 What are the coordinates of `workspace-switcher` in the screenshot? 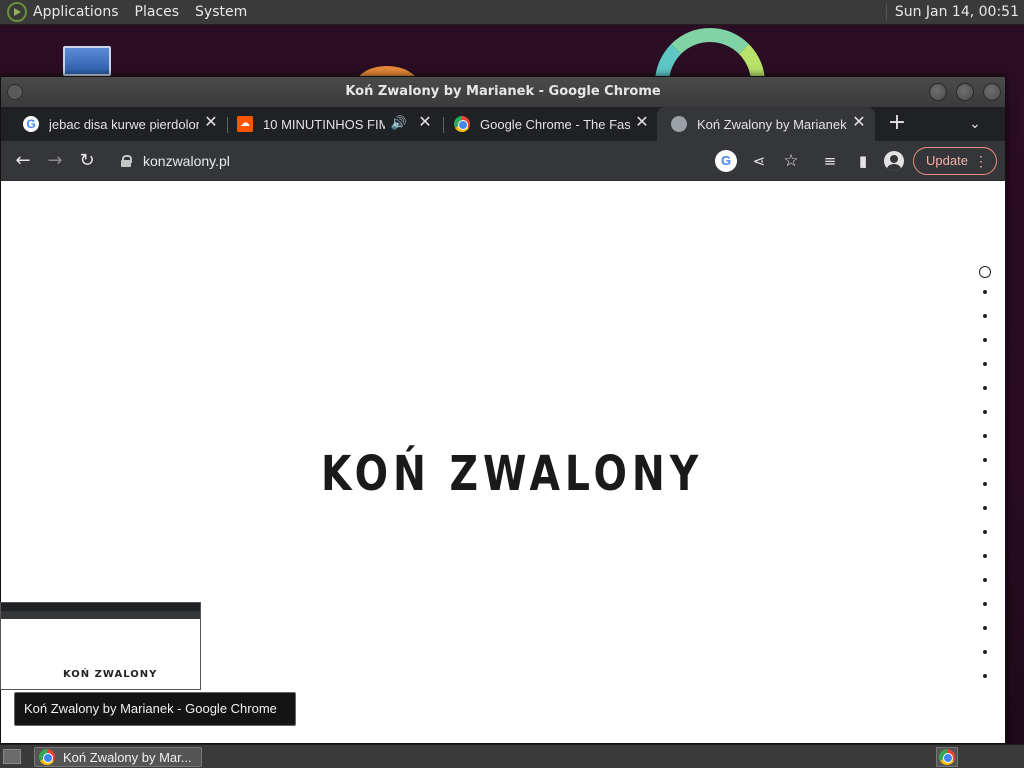 It's located at (947, 757).